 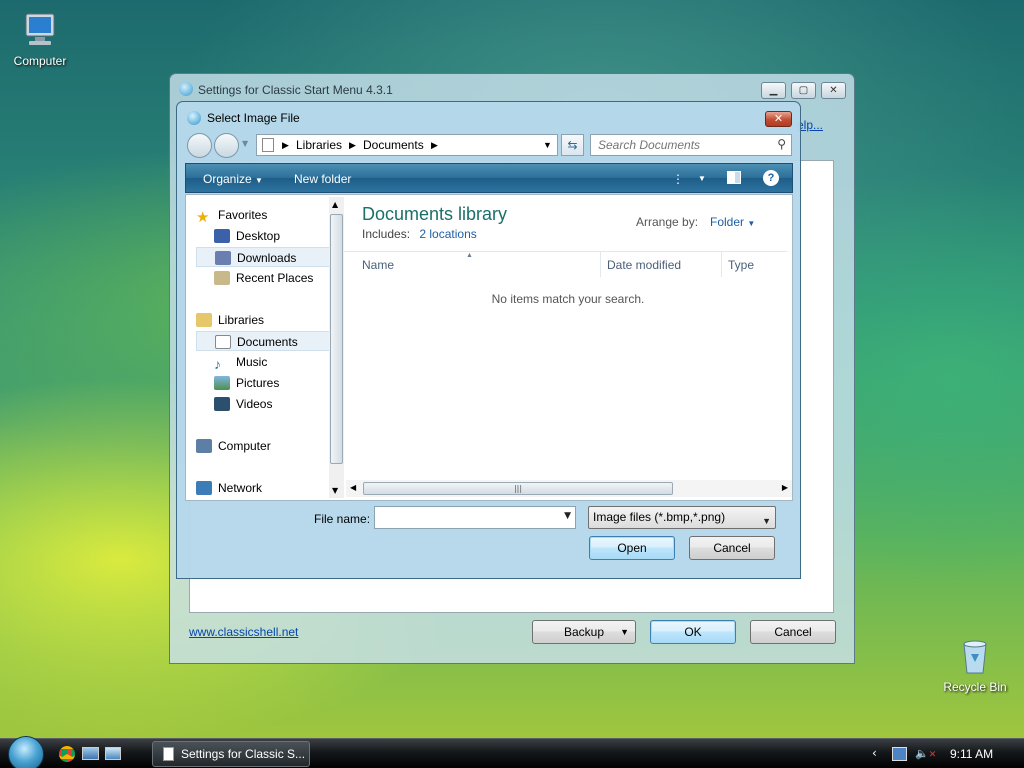 What do you see at coordinates (258, 236) in the screenshot?
I see `nav-desktop-label: Desktop` at bounding box center [258, 236].